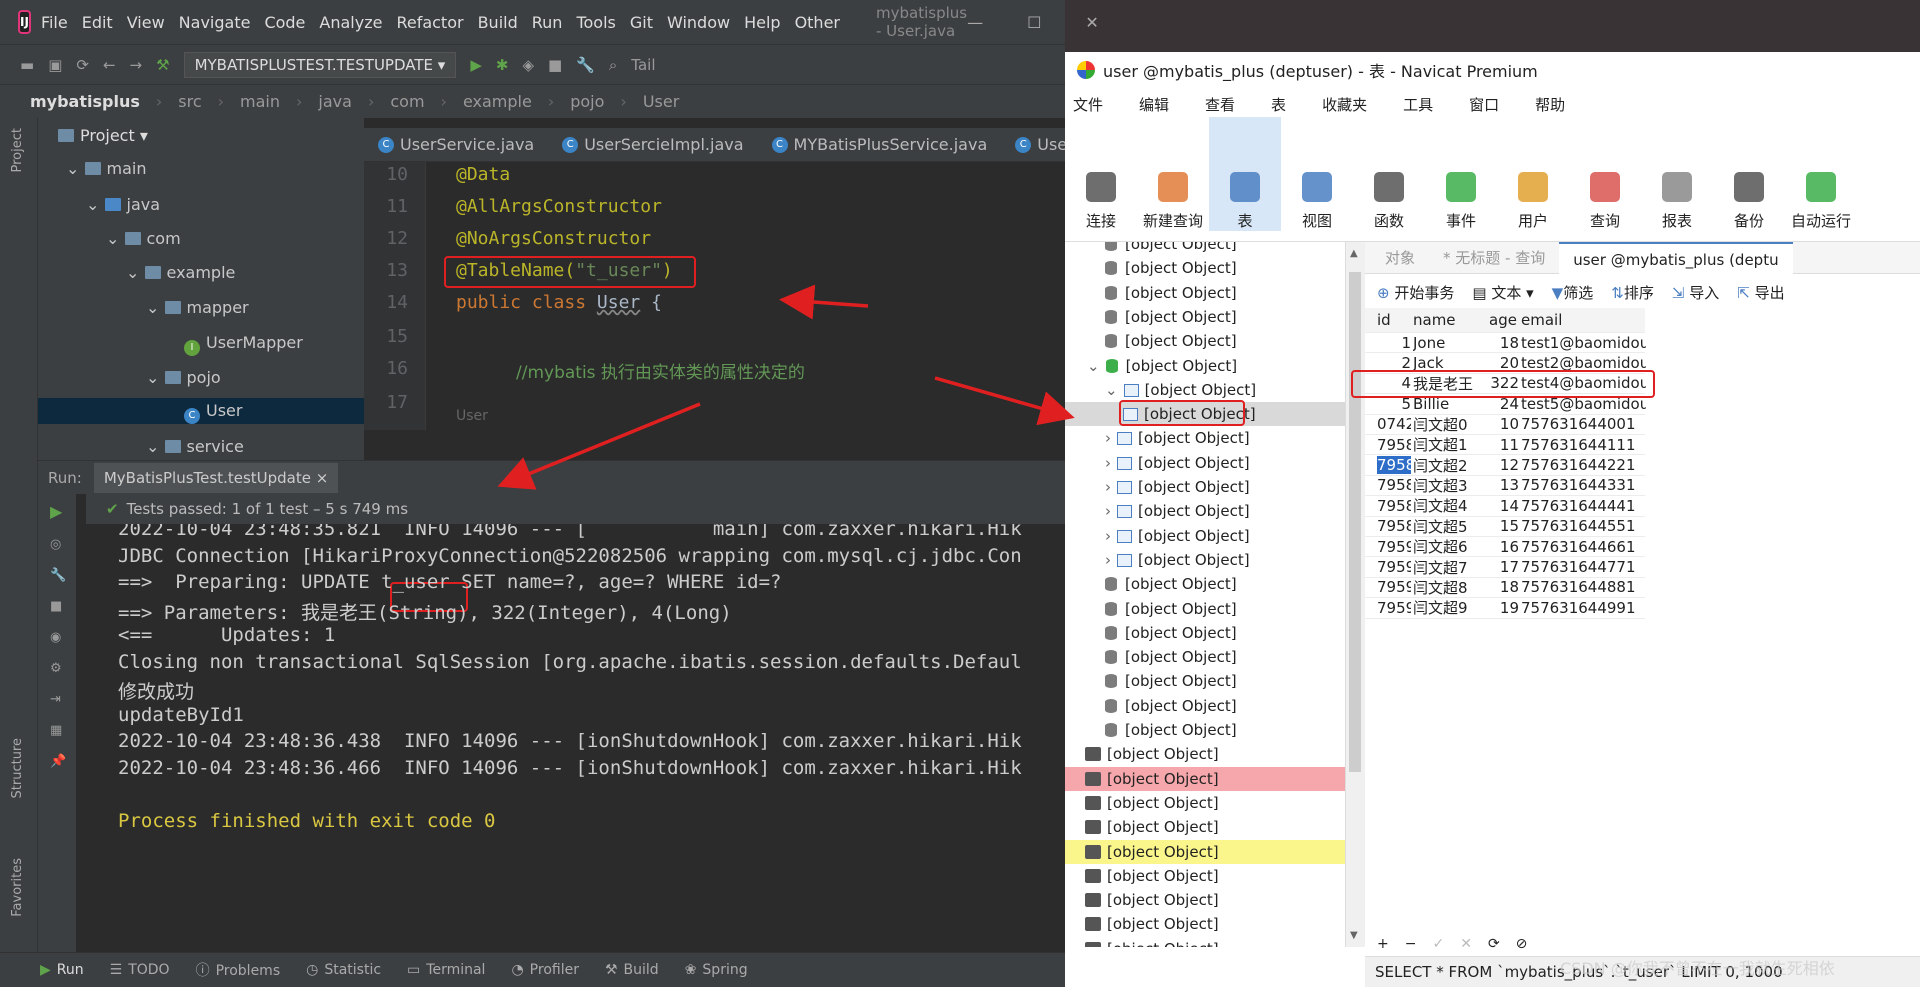 Image resolution: width=1920 pixels, height=987 pixels. Describe the element at coordinates (1583, 547) in the screenshot. I see `table-cell: 757631644661` at that location.